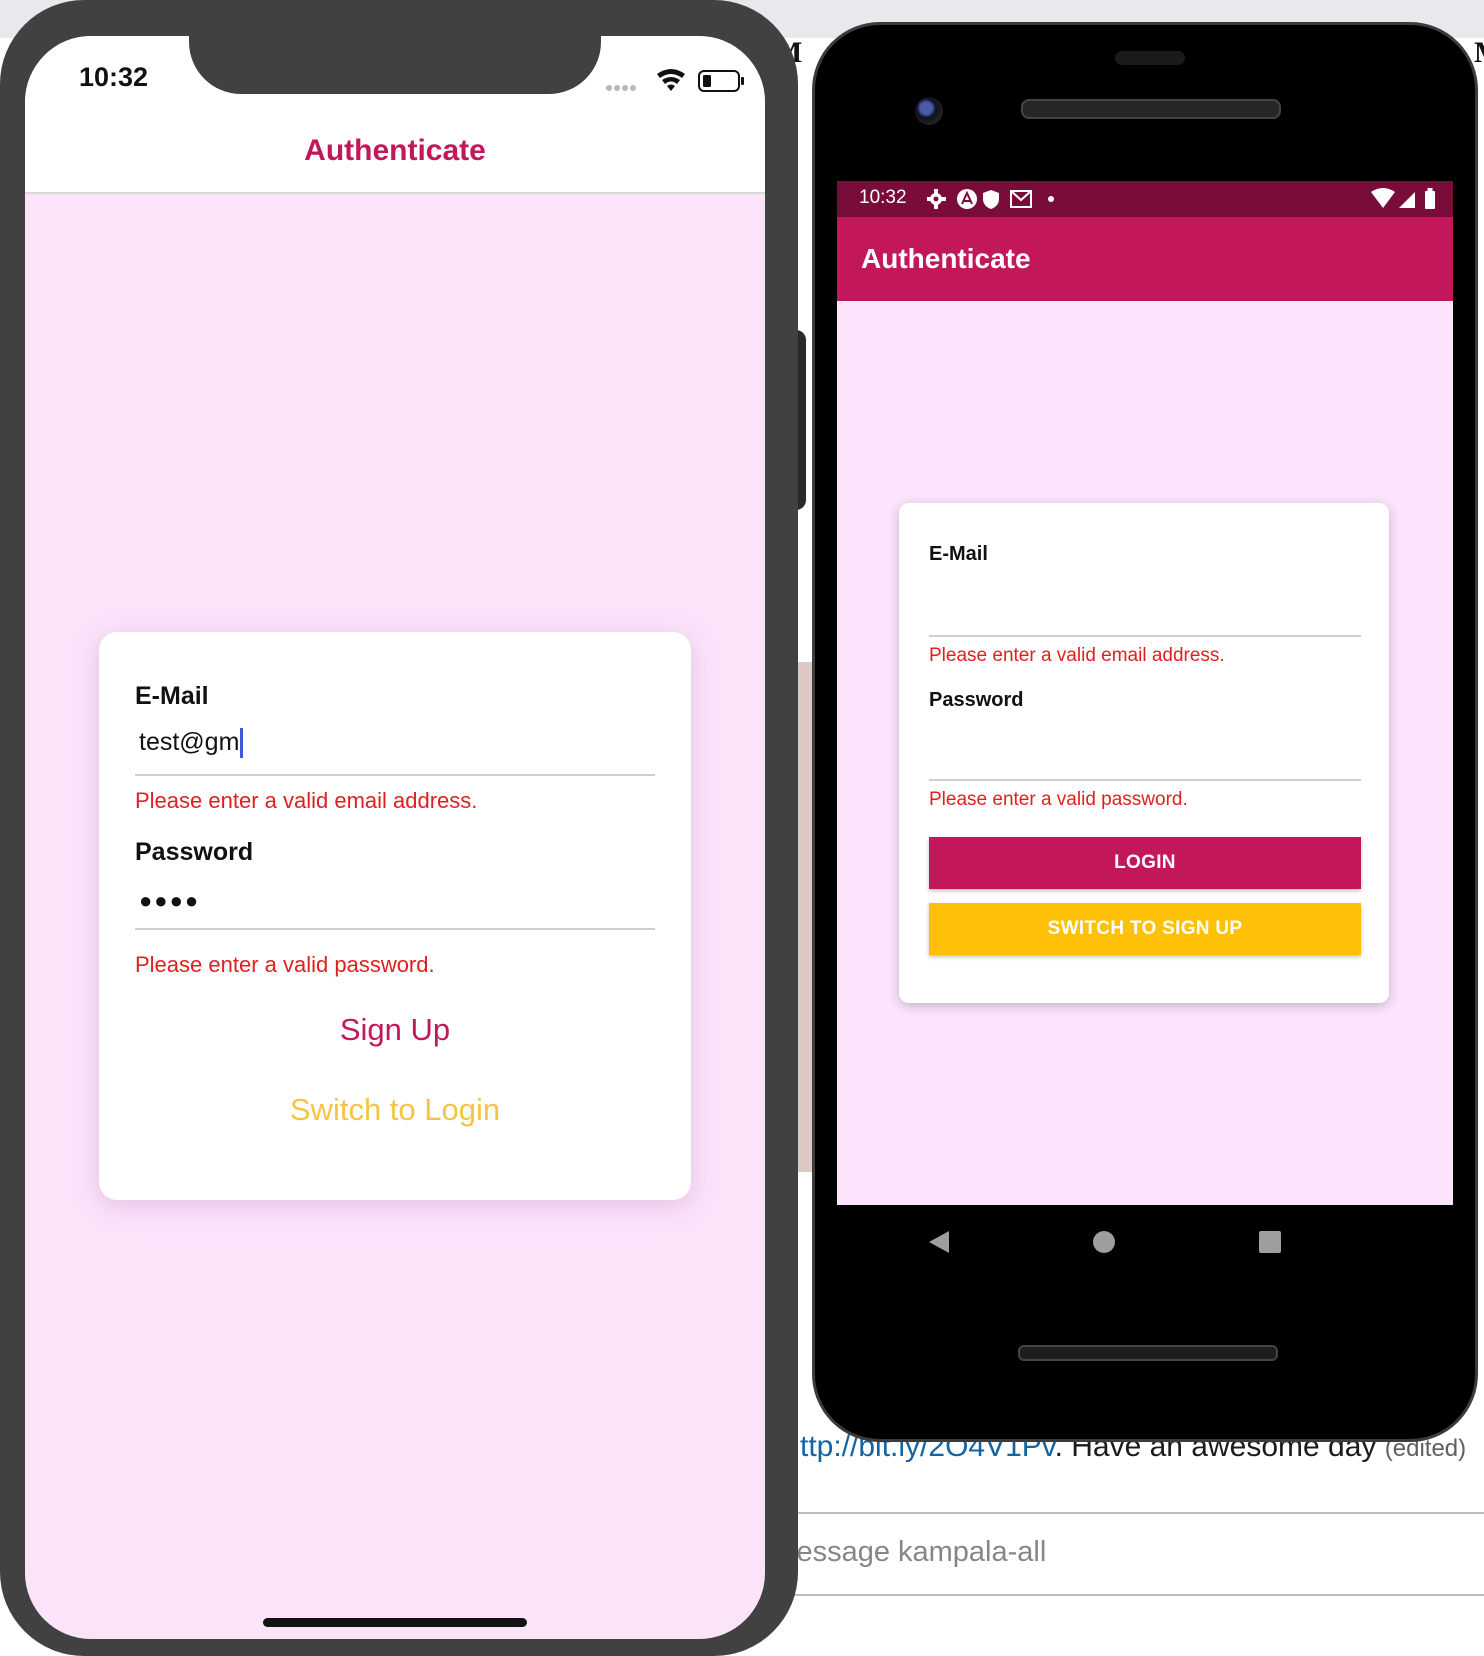  What do you see at coordinates (191, 743) in the screenshot?
I see `ios-email-value: test@gm` at bounding box center [191, 743].